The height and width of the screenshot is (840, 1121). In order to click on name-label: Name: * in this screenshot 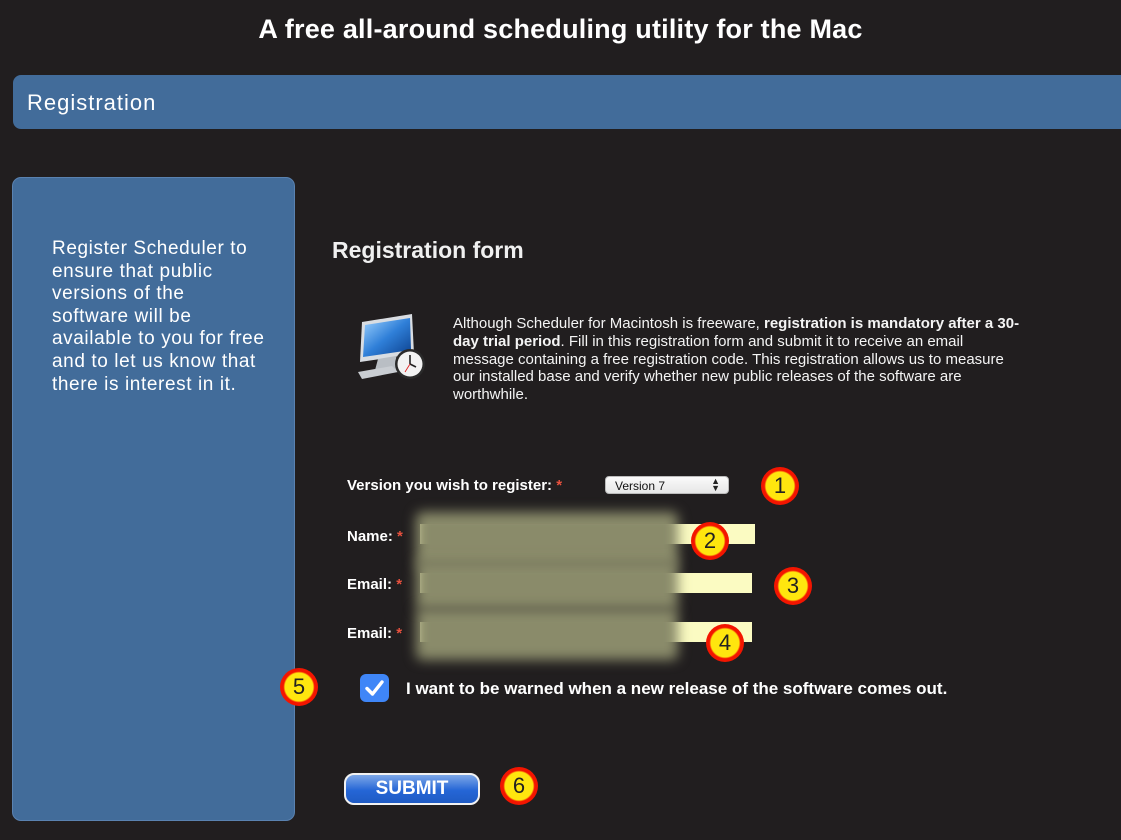, I will do `click(375, 536)`.